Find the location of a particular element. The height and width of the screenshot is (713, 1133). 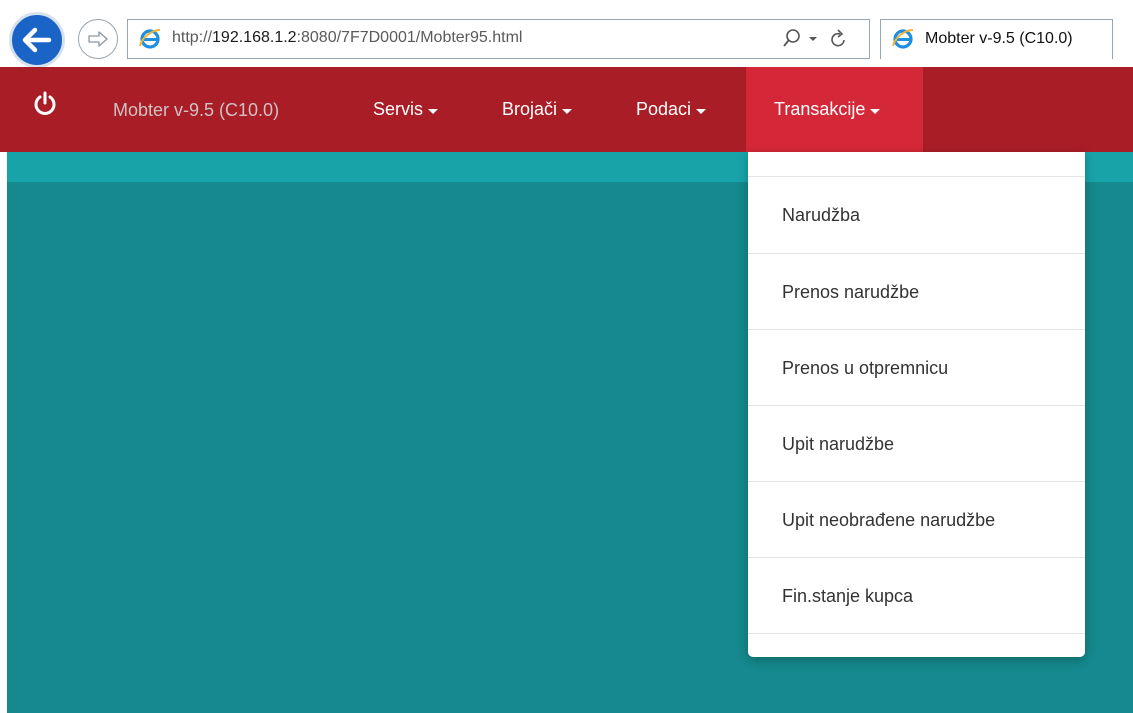

refresh-icon is located at coordinates (838, 39).